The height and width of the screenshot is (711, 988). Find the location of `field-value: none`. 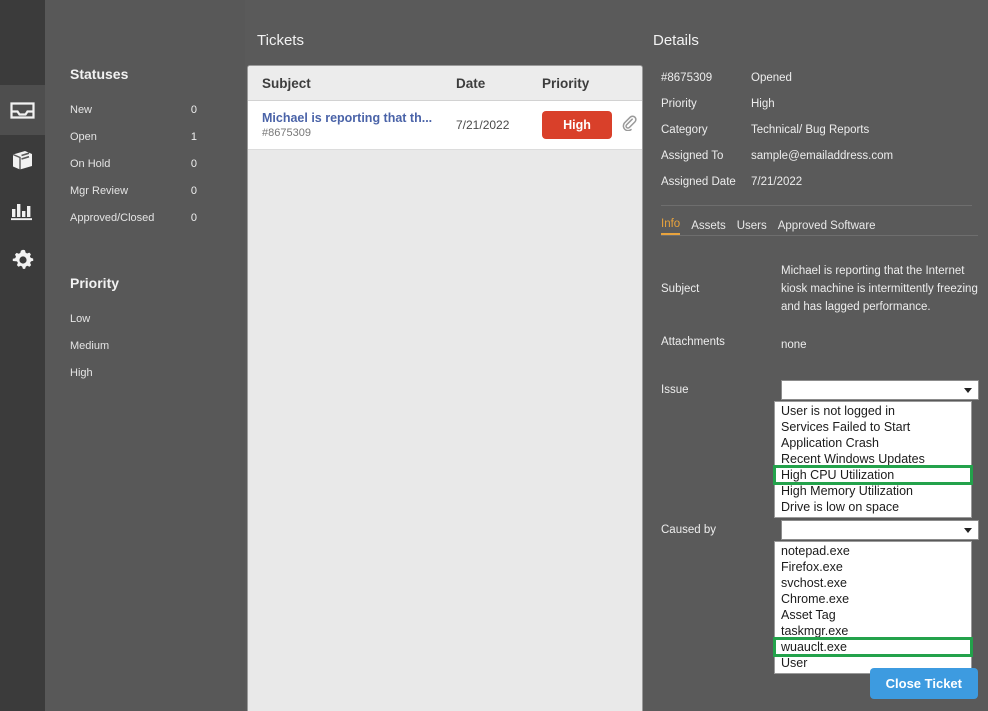

field-value: none is located at coordinates (794, 345).